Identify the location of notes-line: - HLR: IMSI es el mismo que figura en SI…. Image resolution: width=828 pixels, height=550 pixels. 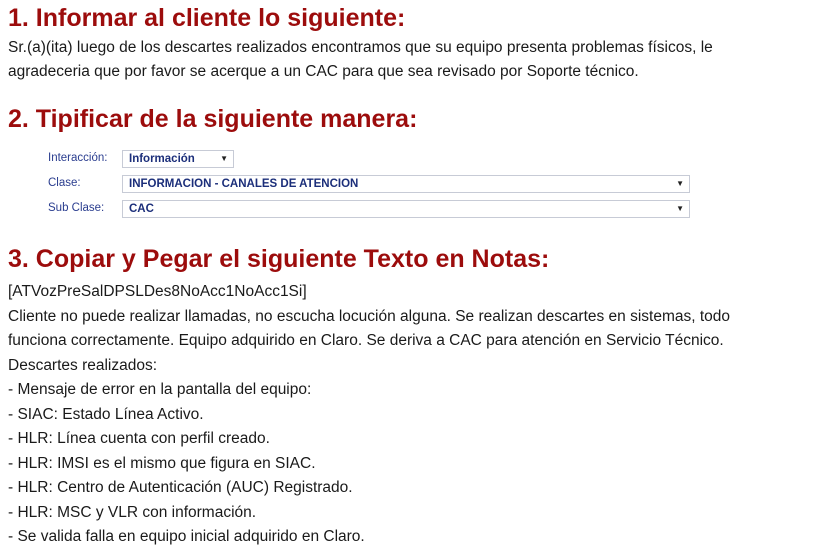
(162, 463).